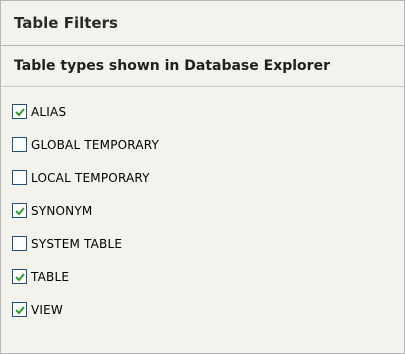 This screenshot has height=354, width=405. I want to click on checkbox-item-local-temporary: LOCAL TEMPORARY, so click(202, 177).